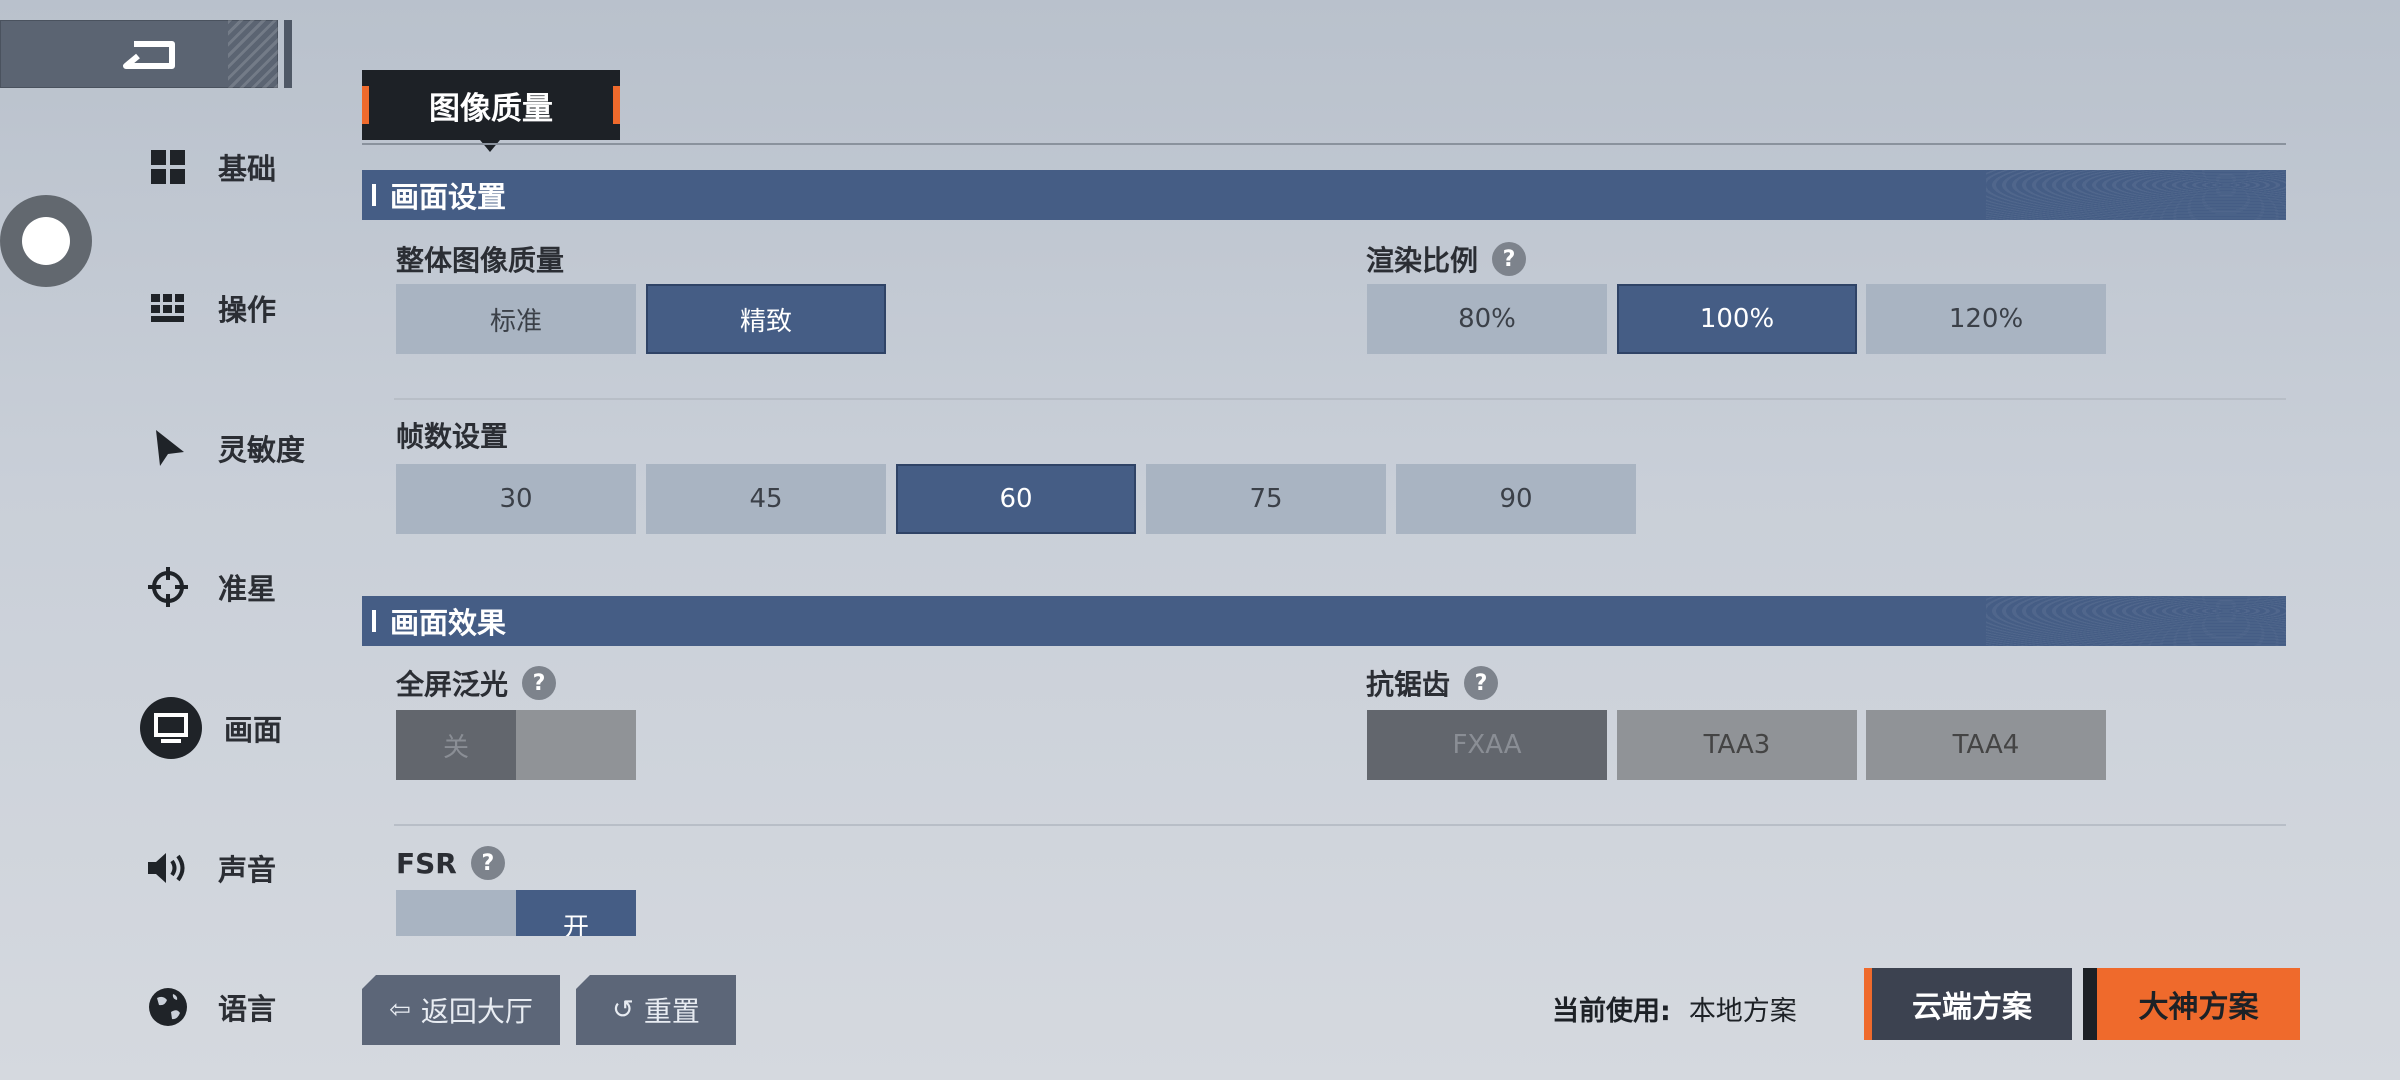 The image size is (2400, 1080). I want to click on fsr-toggle-track, so click(456, 913).